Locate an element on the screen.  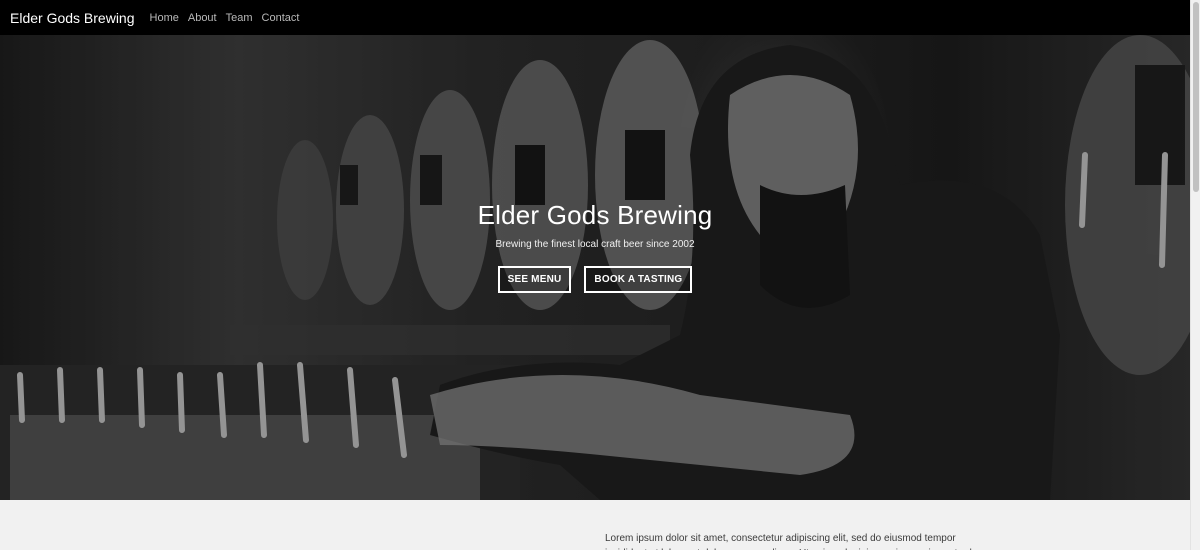
hero-button-row: SEE MENU BOOK A TASTING is located at coordinates (595, 279).